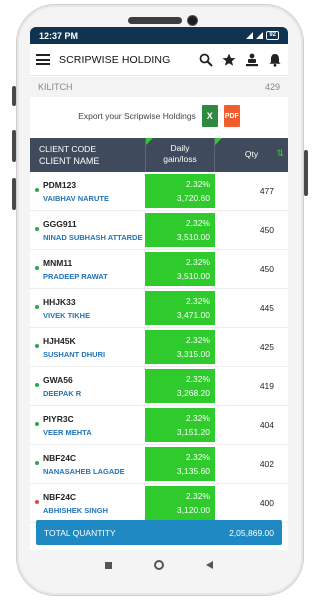  What do you see at coordinates (87, 386) in the screenshot?
I see `client-cell: GWA56 DEEPAK R` at bounding box center [87, 386].